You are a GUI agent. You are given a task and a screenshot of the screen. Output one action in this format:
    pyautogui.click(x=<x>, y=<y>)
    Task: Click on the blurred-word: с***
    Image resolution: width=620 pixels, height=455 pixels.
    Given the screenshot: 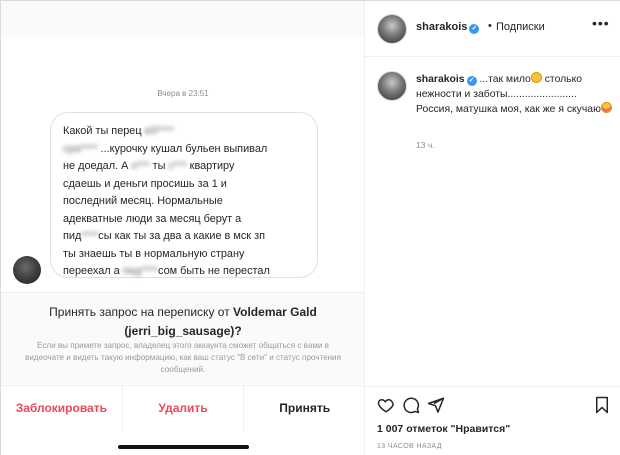 What is the action you would take?
    pyautogui.click(x=177, y=166)
    